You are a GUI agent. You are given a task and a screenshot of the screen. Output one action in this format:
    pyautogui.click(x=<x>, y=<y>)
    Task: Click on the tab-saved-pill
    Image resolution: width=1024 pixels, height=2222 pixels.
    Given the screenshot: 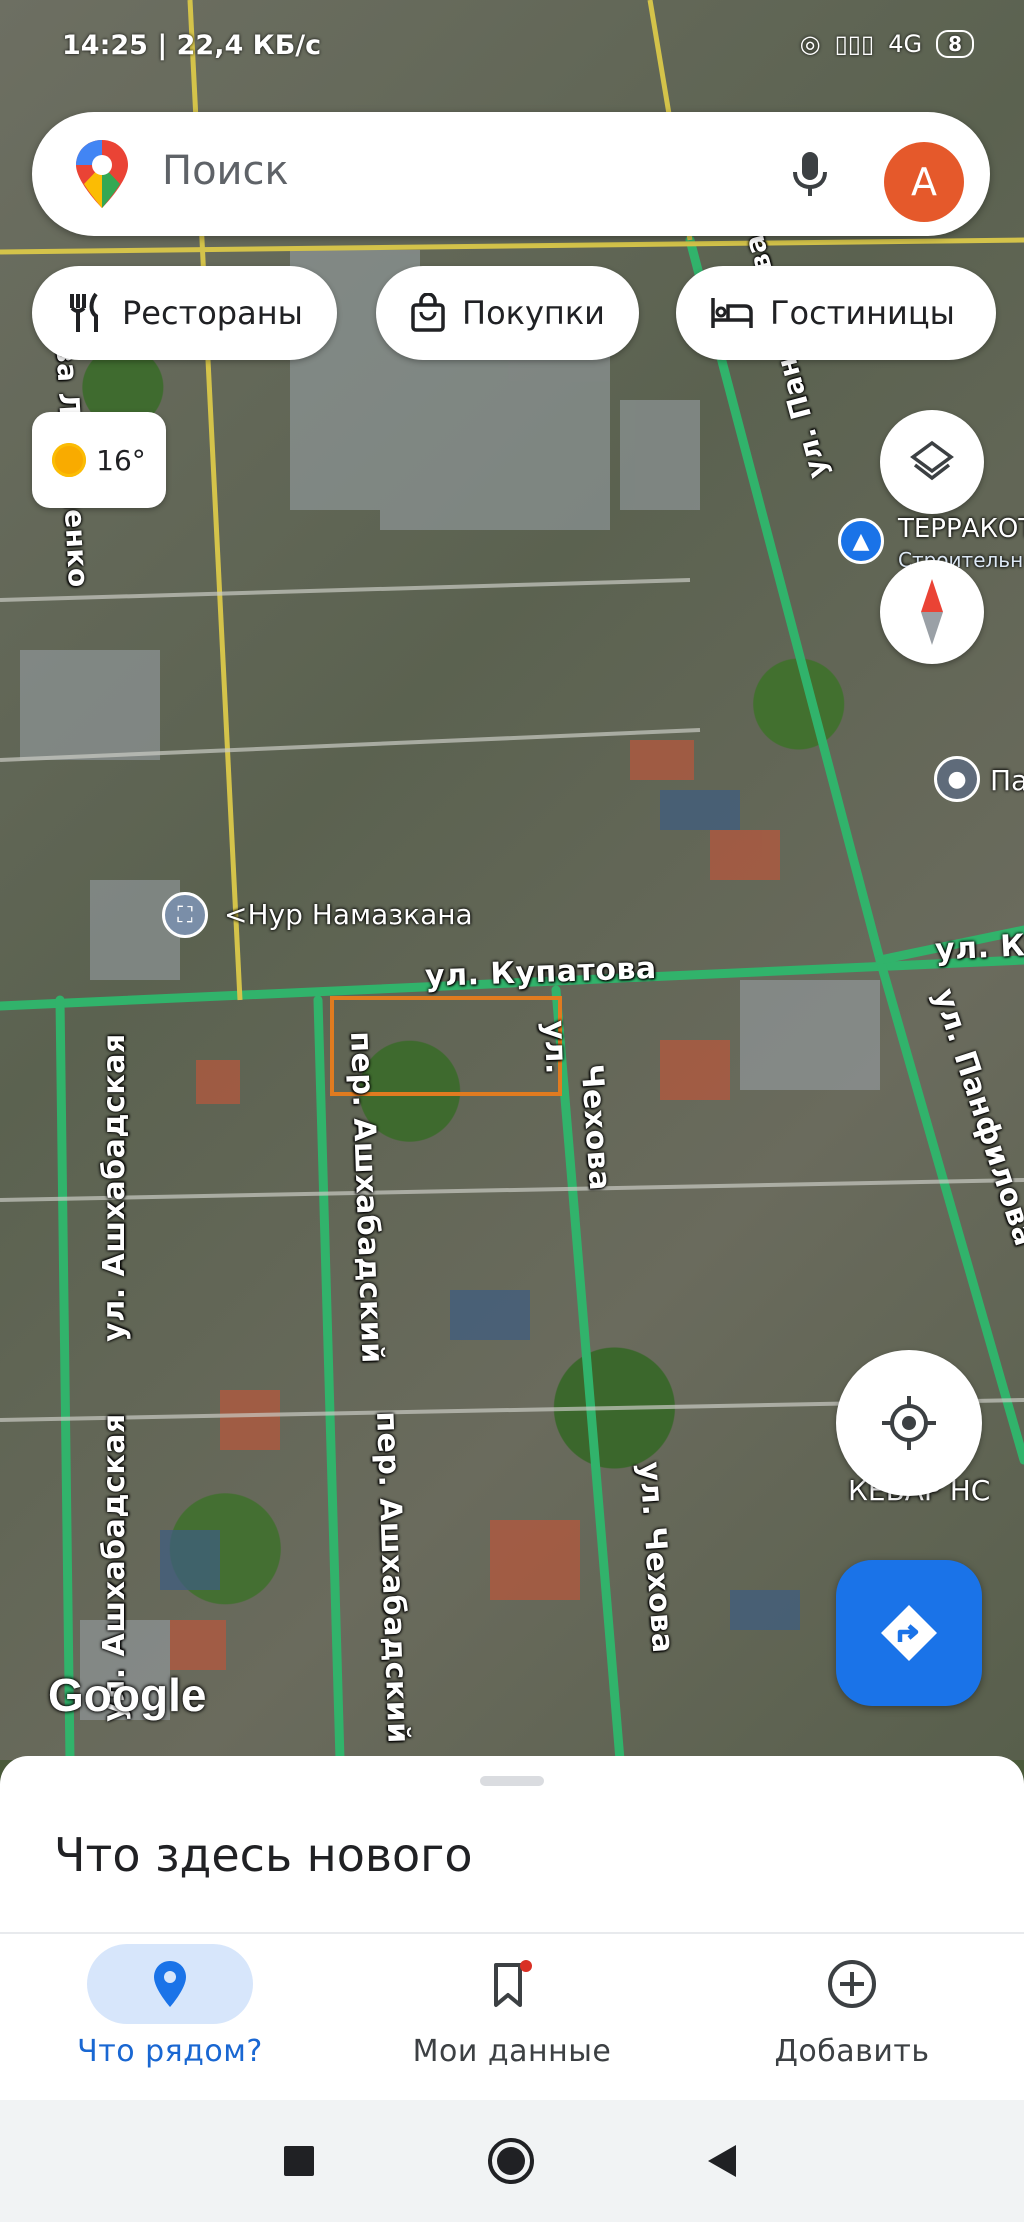 What is the action you would take?
    pyautogui.click(x=512, y=1984)
    